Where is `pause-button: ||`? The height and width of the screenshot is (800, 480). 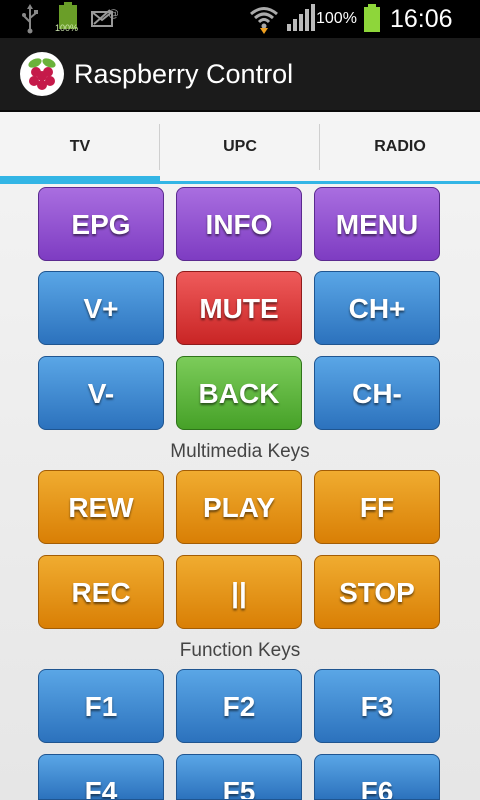
pause-button: || is located at coordinates (239, 592).